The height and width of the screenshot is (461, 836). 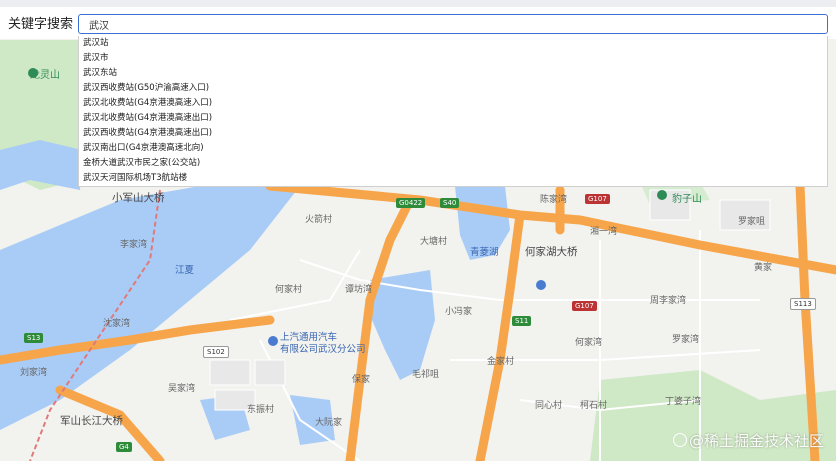 I want to click on shield-g107-south: G107, so click(x=584, y=306).